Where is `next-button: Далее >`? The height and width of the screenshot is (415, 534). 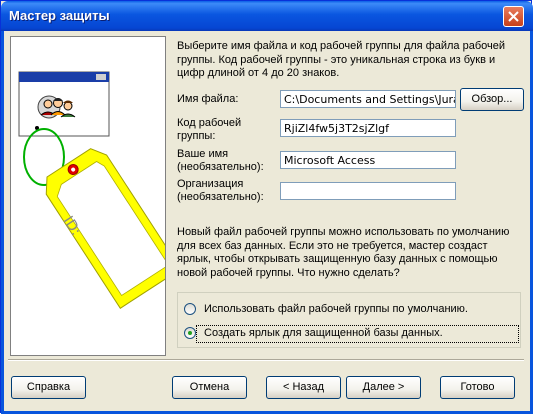 next-button: Далее > is located at coordinates (383, 387).